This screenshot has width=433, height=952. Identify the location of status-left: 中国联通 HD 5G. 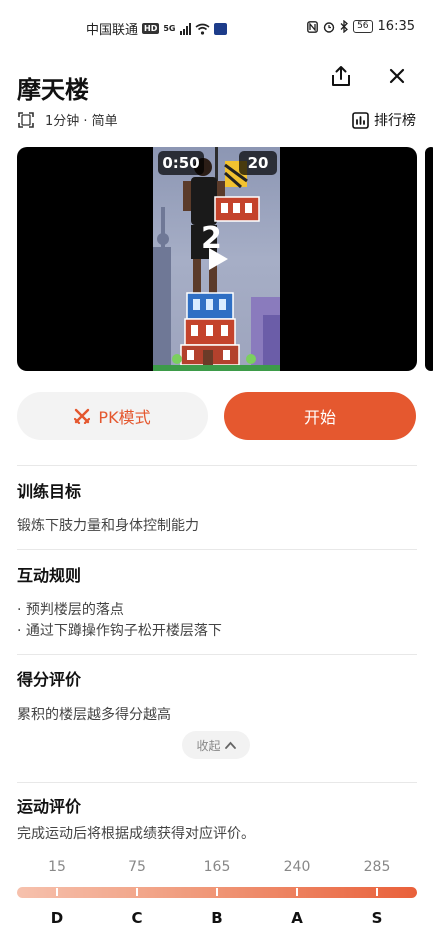
(156, 28).